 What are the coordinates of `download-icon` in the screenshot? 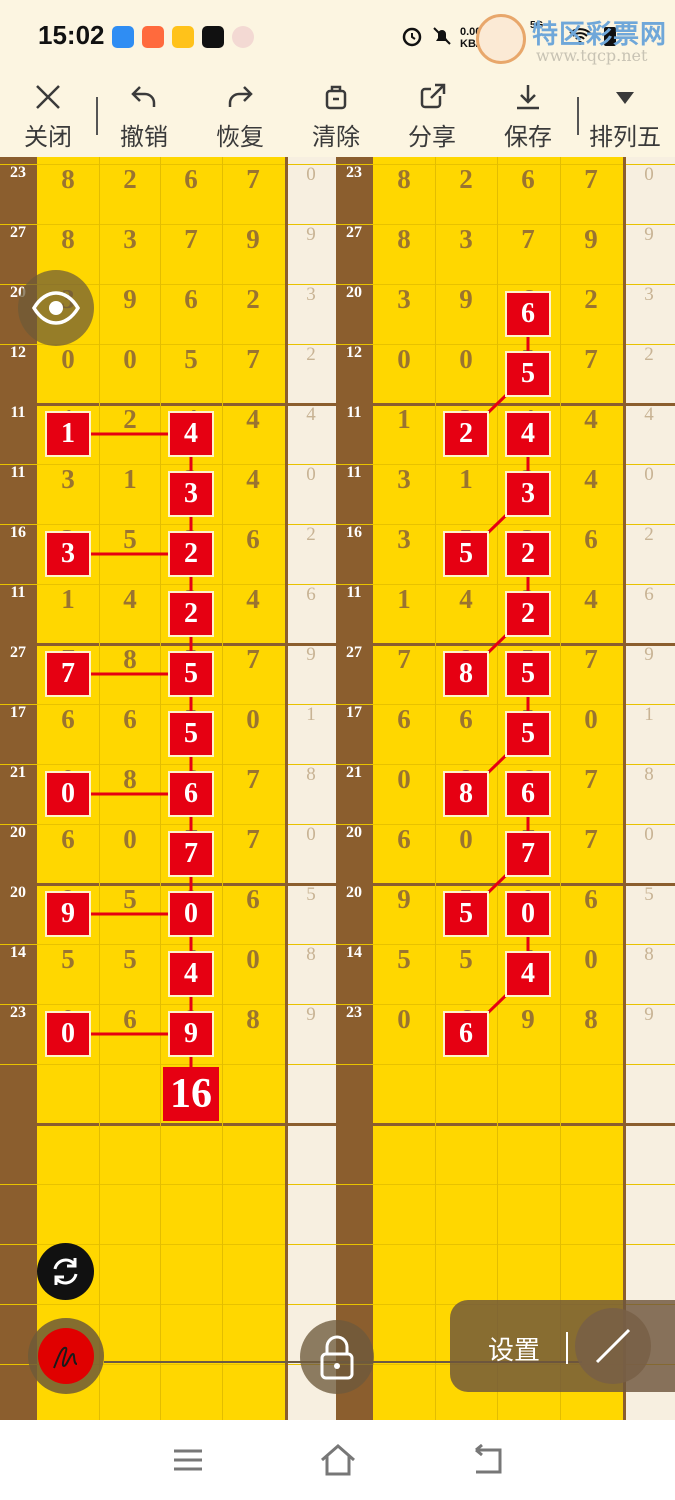 It's located at (528, 97).